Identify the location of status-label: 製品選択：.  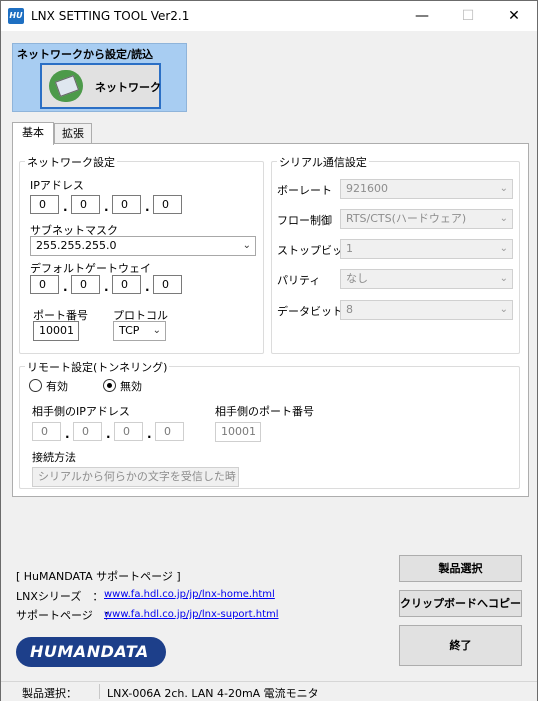
(49, 693).